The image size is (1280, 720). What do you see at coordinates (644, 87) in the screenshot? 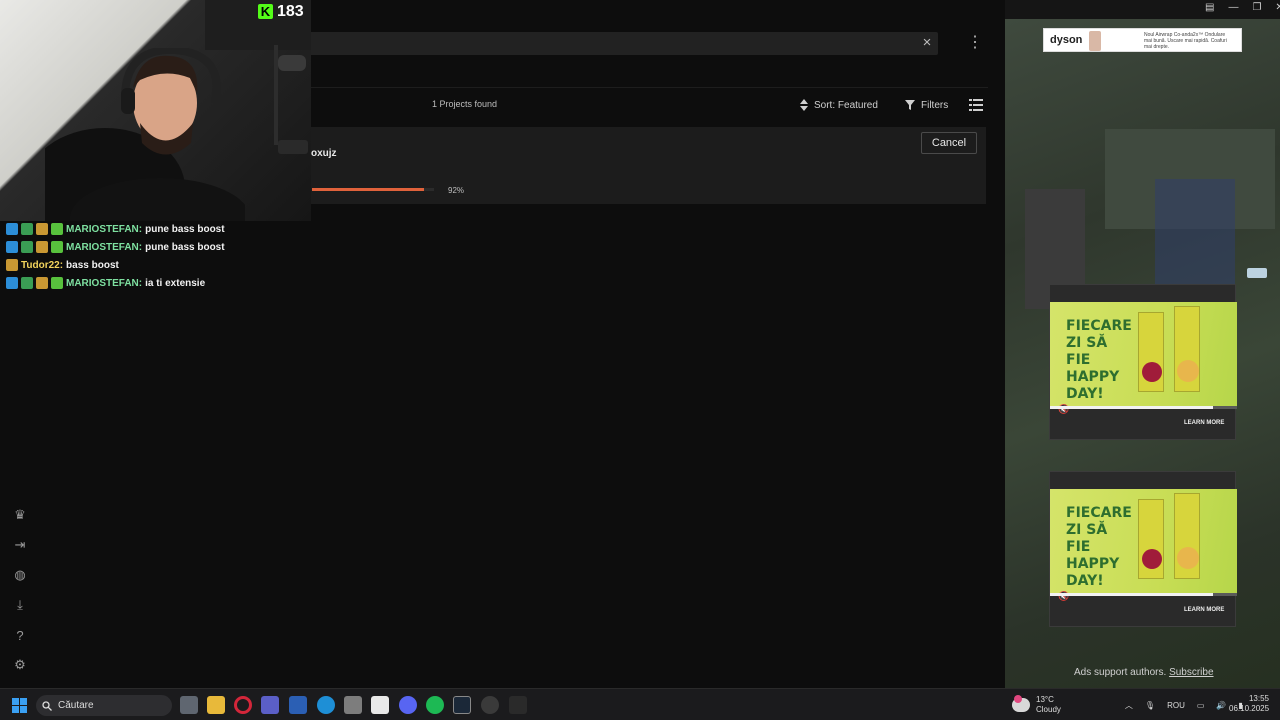
I see `divider` at bounding box center [644, 87].